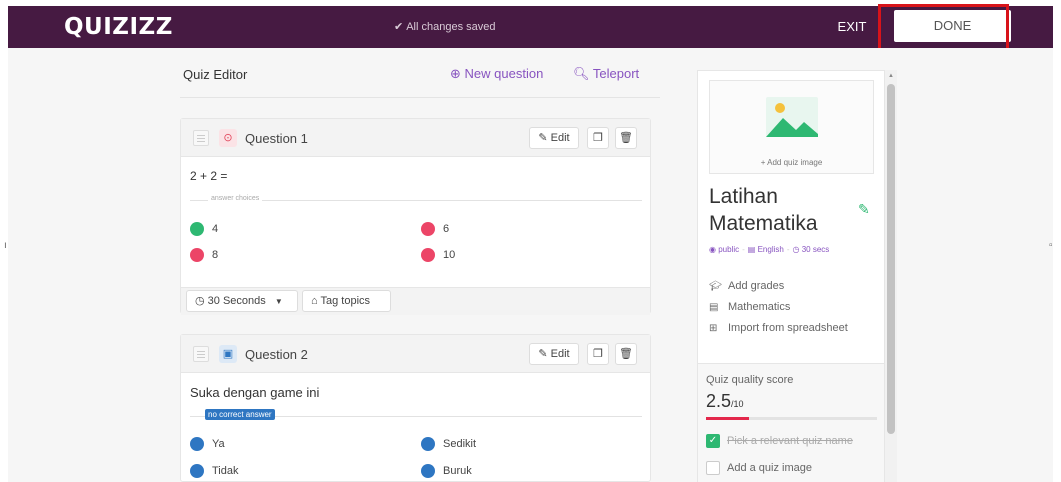 This screenshot has height=482, width=1061. What do you see at coordinates (728, 249) in the screenshot?
I see `visibility: public` at bounding box center [728, 249].